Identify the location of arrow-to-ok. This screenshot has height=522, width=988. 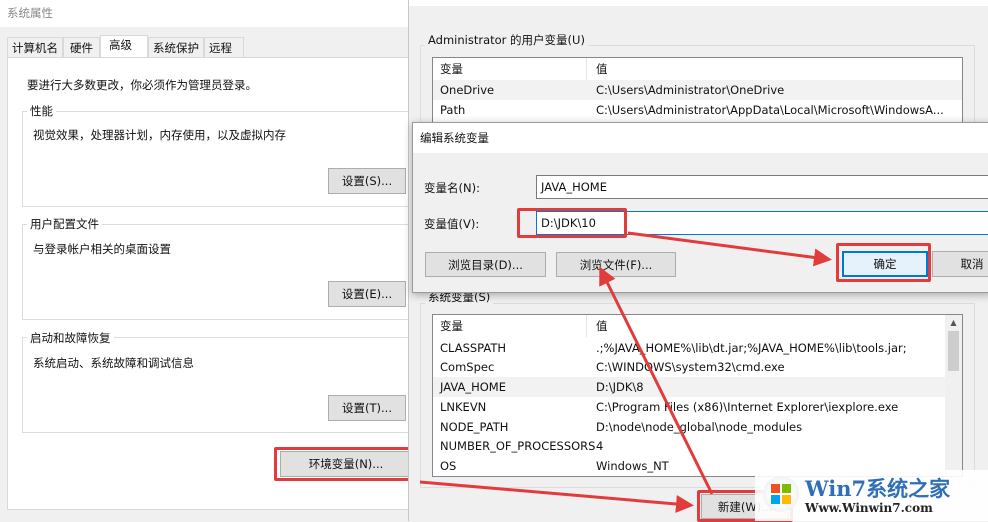
(729, 249).